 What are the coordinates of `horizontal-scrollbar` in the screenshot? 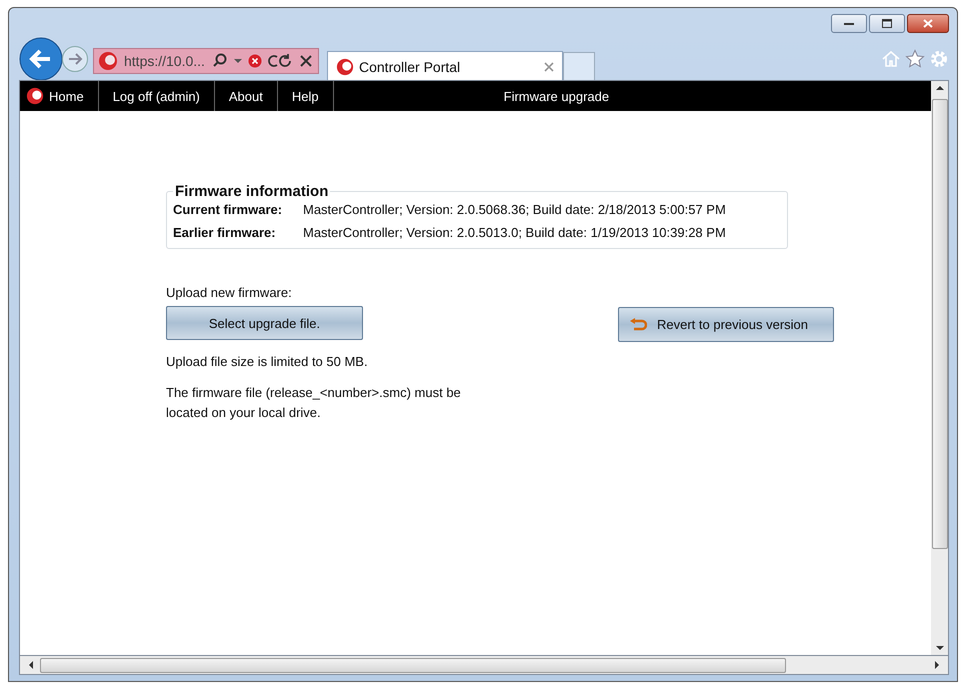 It's located at (484, 665).